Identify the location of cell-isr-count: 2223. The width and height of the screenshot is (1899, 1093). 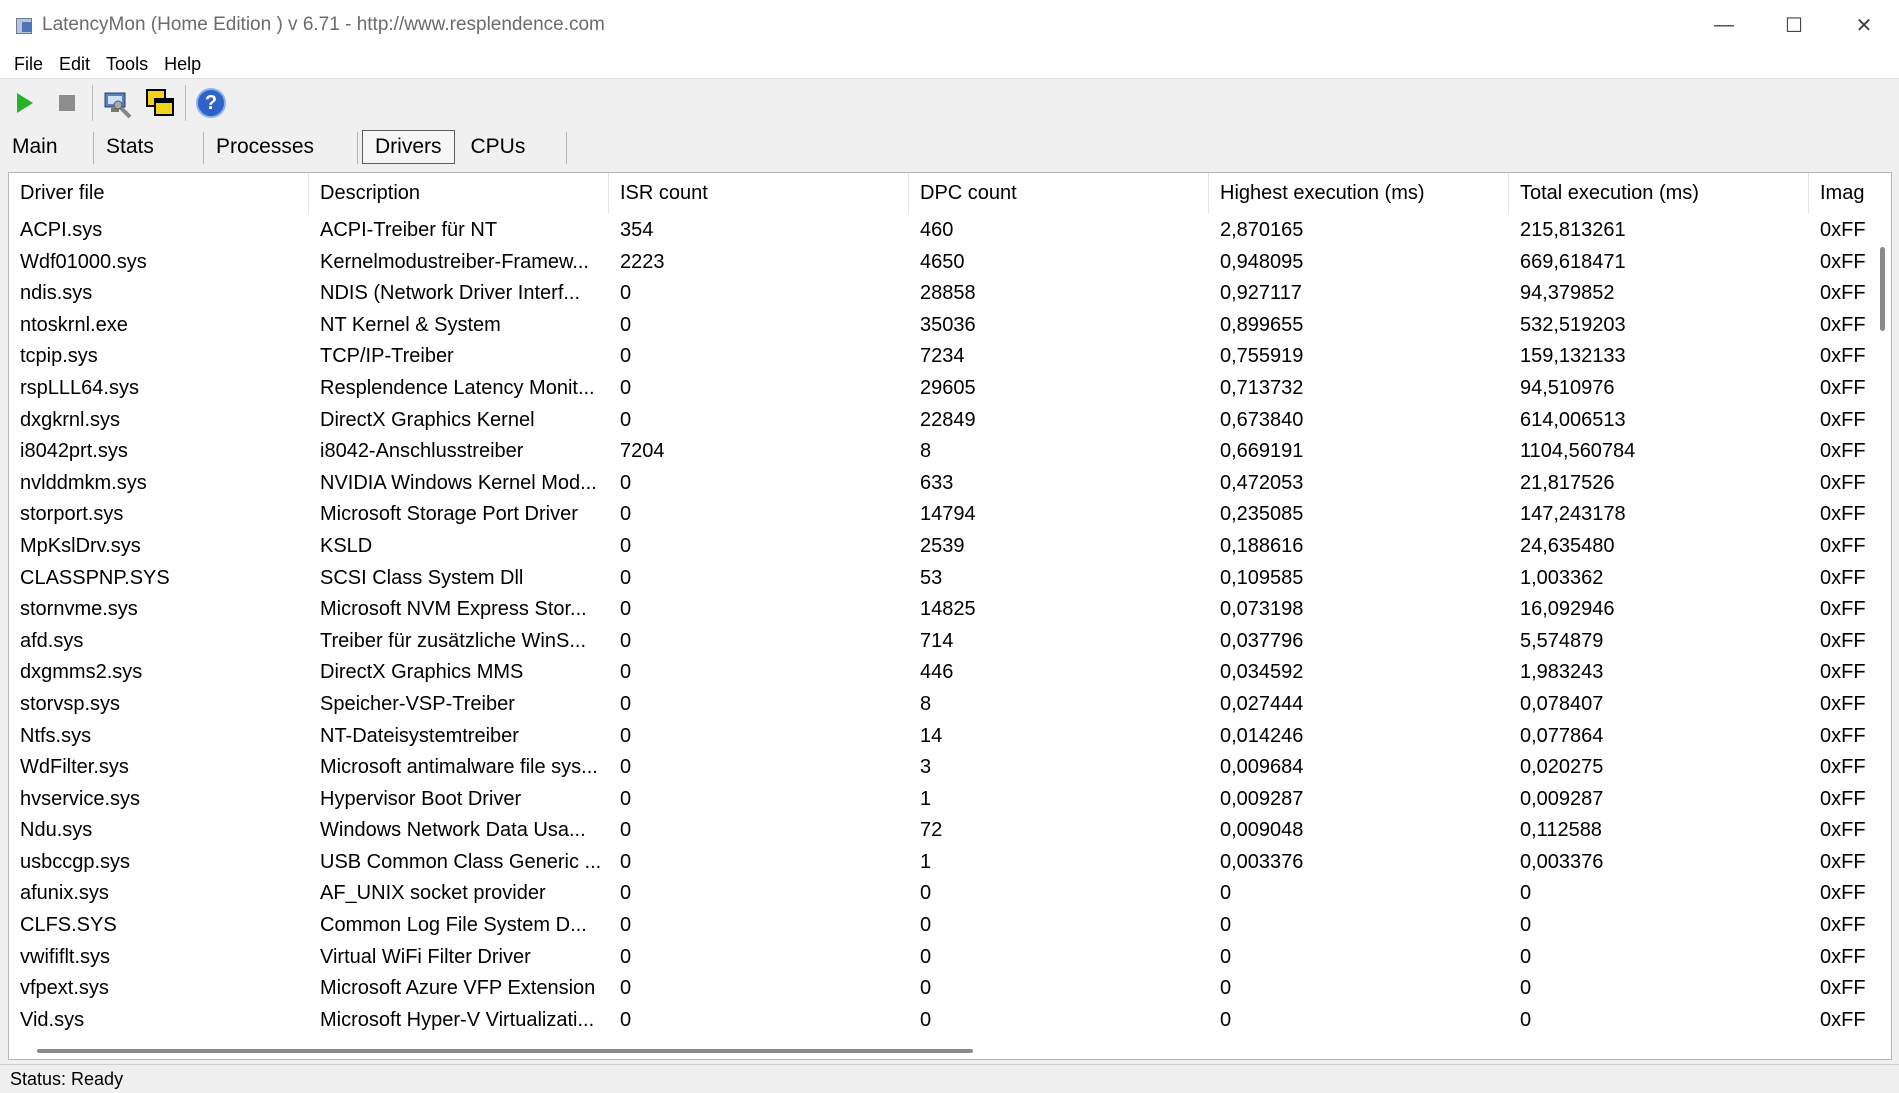
(642, 261).